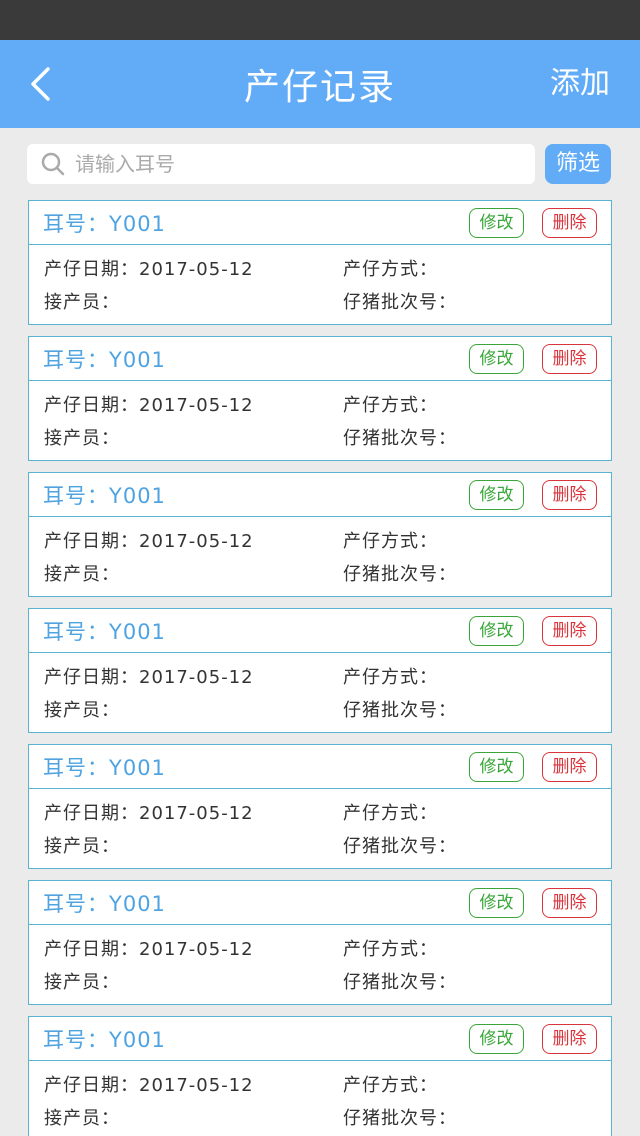 This screenshot has height=1136, width=640. What do you see at coordinates (580, 84) in the screenshot?
I see `add-button: 添加` at bounding box center [580, 84].